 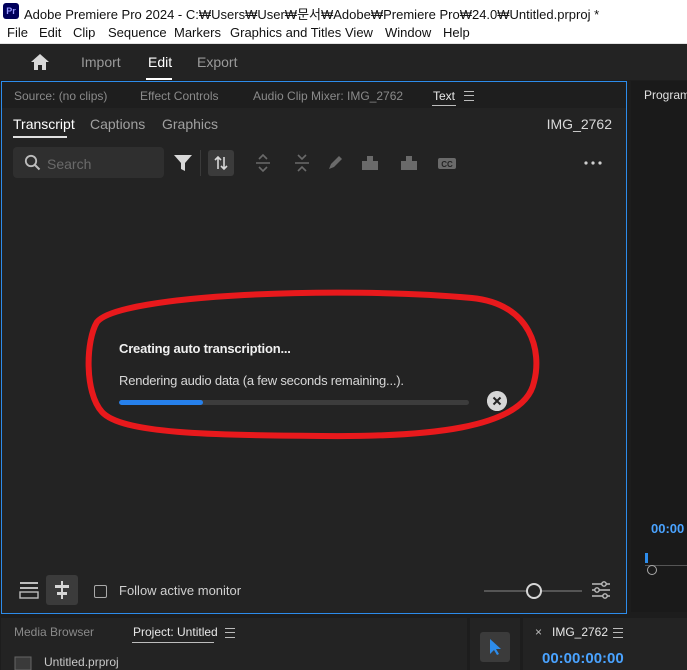 What do you see at coordinates (197, 32) in the screenshot?
I see `menu-markers: Markers` at bounding box center [197, 32].